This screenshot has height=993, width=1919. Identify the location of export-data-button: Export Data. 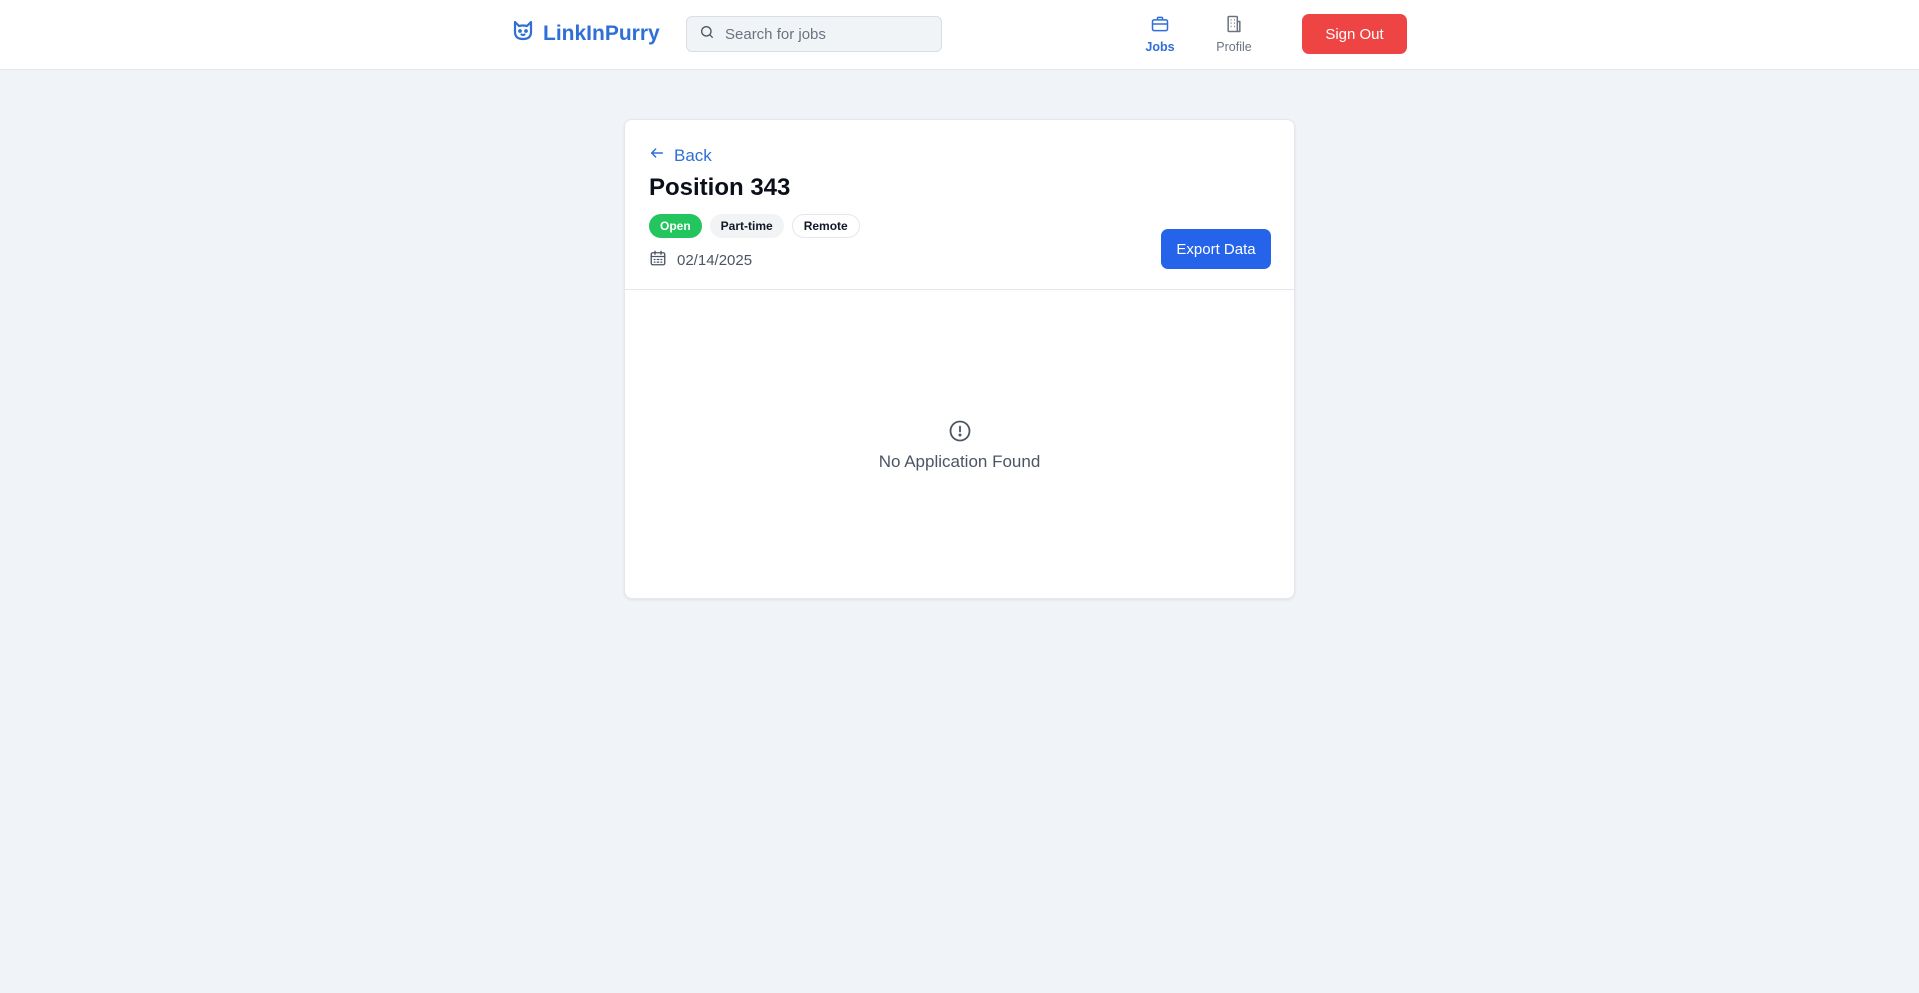
(1216, 249).